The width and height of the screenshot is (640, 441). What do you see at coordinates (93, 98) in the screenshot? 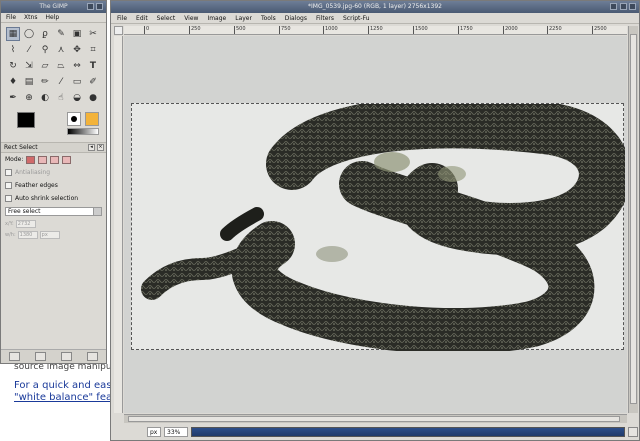
I see `convolve-icon: ●` at bounding box center [93, 98].